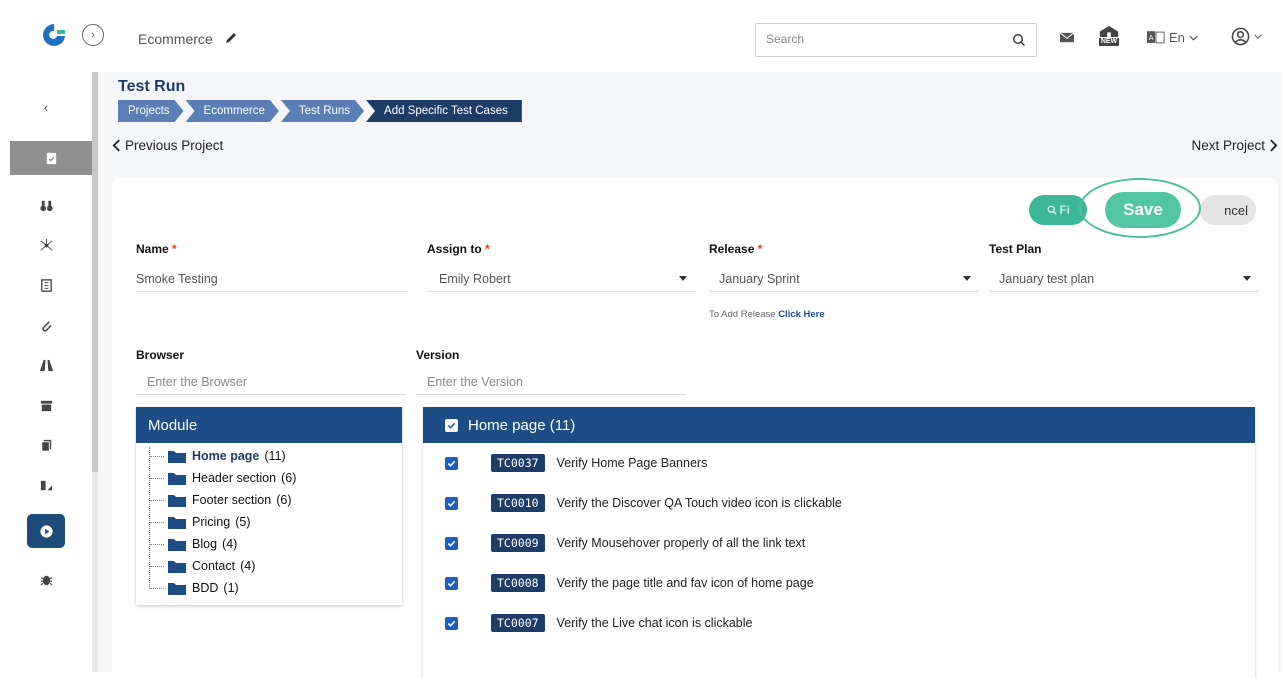 This screenshot has width=1282, height=678. I want to click on mail-icon, so click(1067, 37).